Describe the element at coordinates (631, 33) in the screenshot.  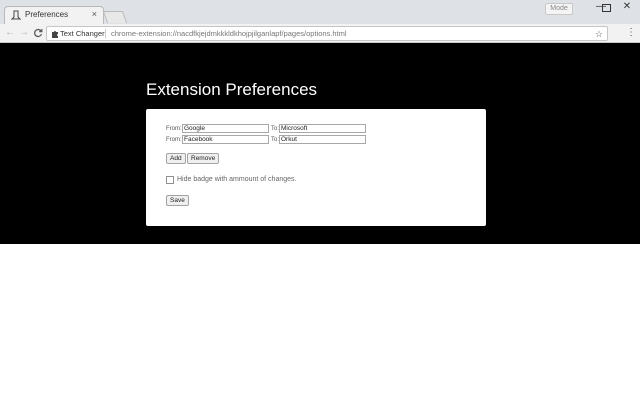
I see `menu-icon: ⋮` at that location.